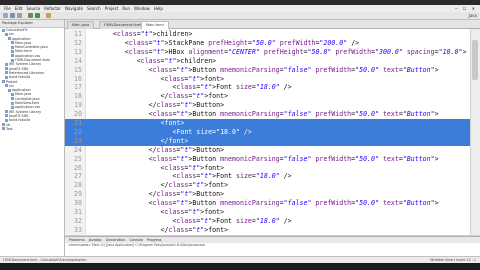 This screenshot has height=270, width=480. Describe the element at coordinates (78, 34) in the screenshot. I see `line-number: 11` at that location.